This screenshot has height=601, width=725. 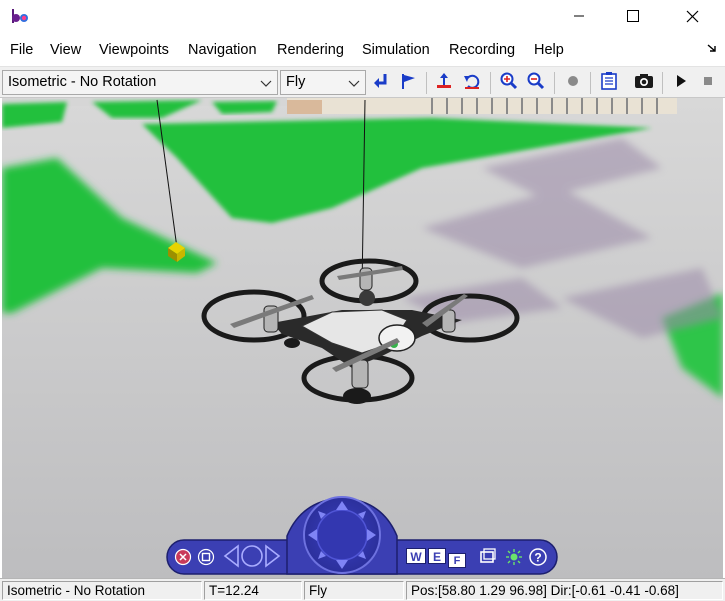 I want to click on zoom-out-icon, so click(x=536, y=82).